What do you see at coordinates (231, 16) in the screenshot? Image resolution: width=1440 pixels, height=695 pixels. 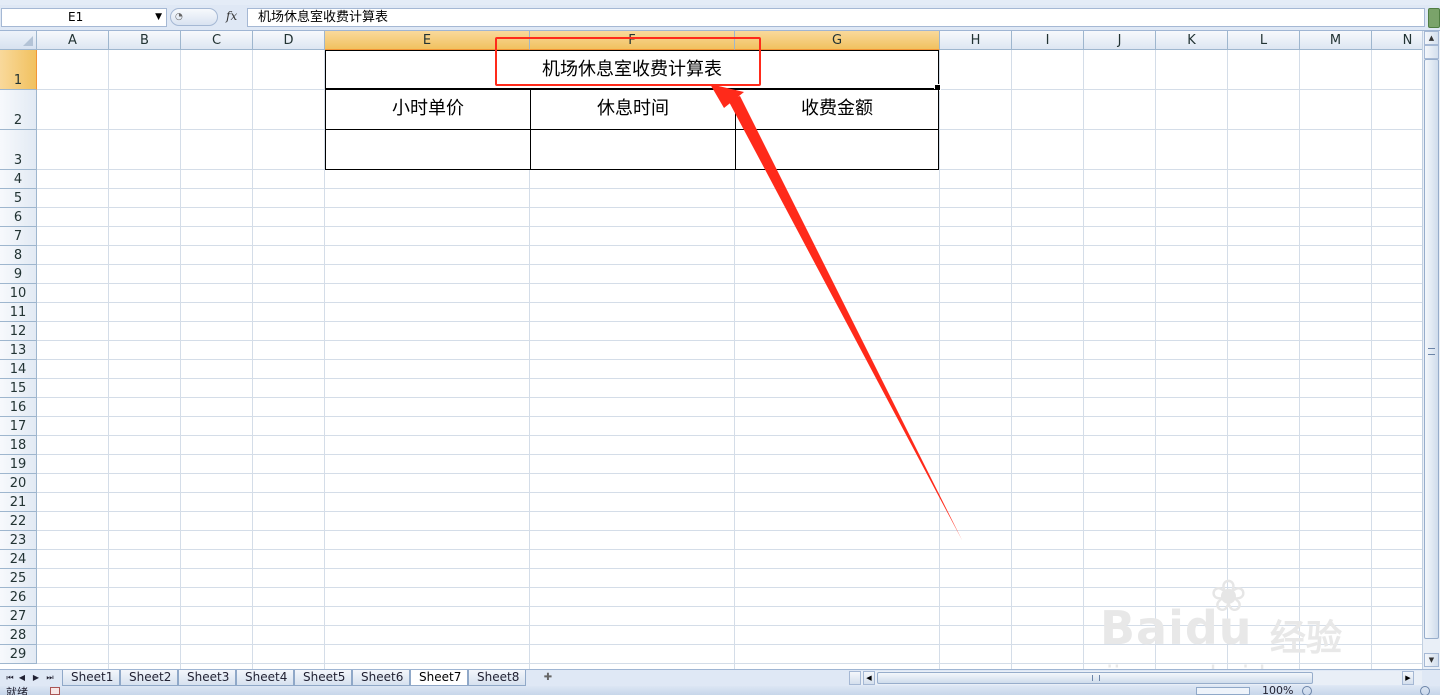 I see `fx-icon: fx` at bounding box center [231, 16].